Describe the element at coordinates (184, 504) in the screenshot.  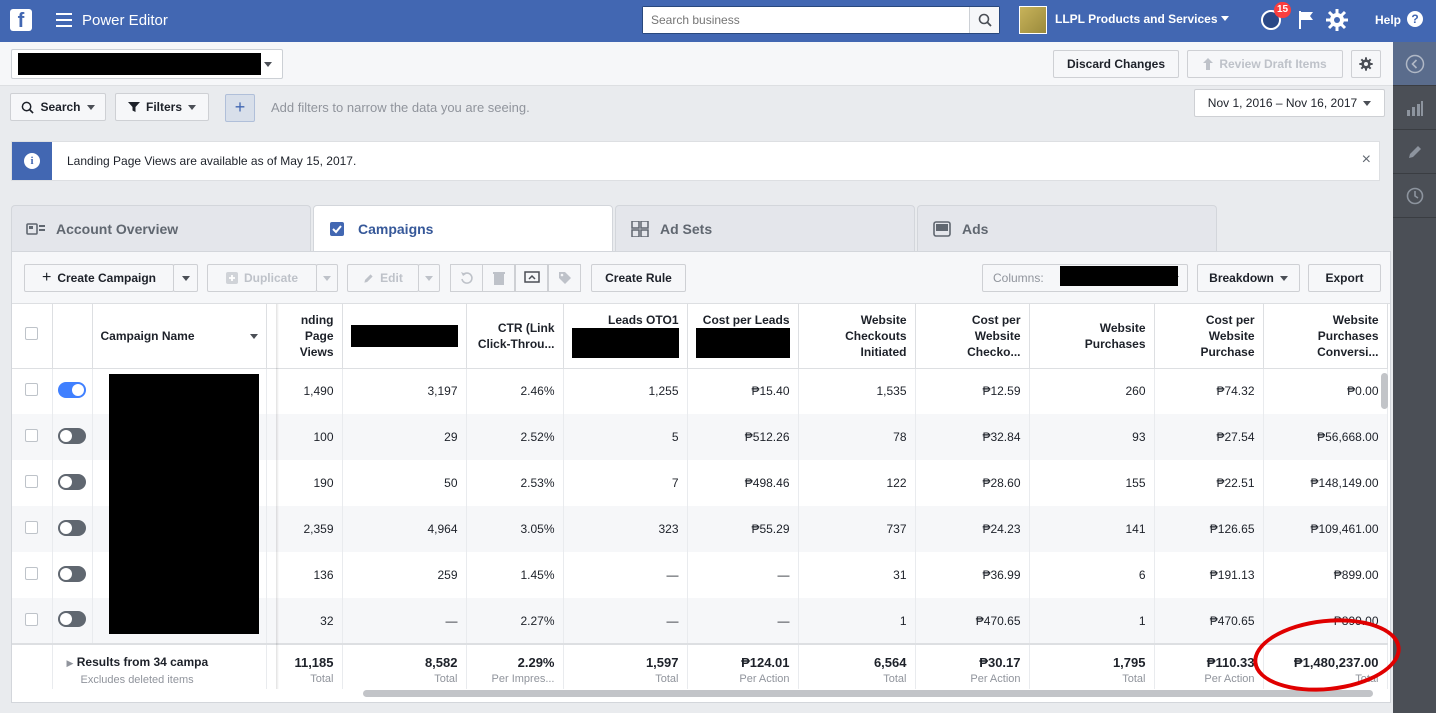
I see `redacted-campaign-names` at that location.